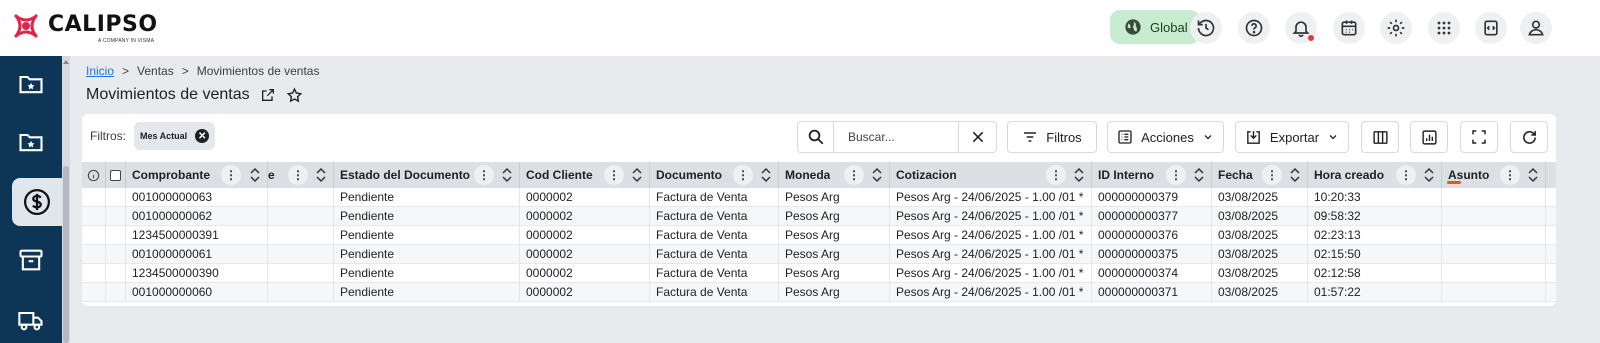 The height and width of the screenshot is (343, 1600). What do you see at coordinates (1375, 235) in the screenshot?
I see `cell-hora-creado: 02:23:13` at bounding box center [1375, 235].